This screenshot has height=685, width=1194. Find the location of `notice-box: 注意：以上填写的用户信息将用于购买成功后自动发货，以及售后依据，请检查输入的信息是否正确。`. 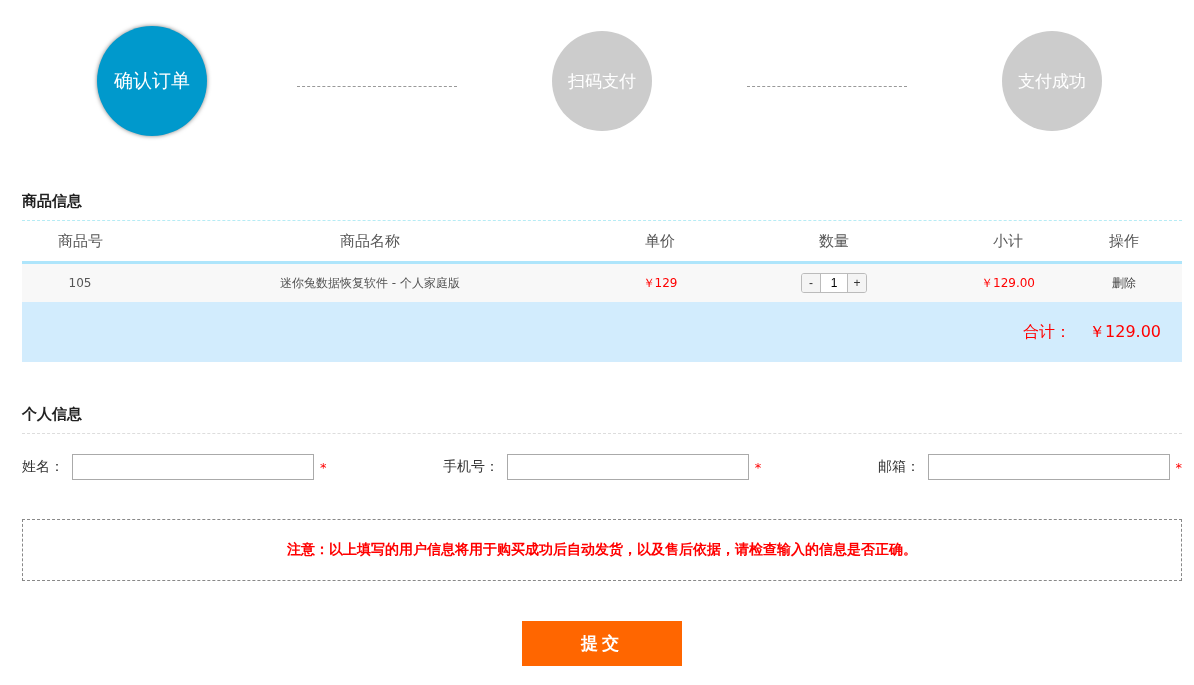

notice-box: 注意：以上填写的用户信息将用于购买成功后自动发货，以及售后依据，请检查输入的信息是否正确。 is located at coordinates (602, 550).